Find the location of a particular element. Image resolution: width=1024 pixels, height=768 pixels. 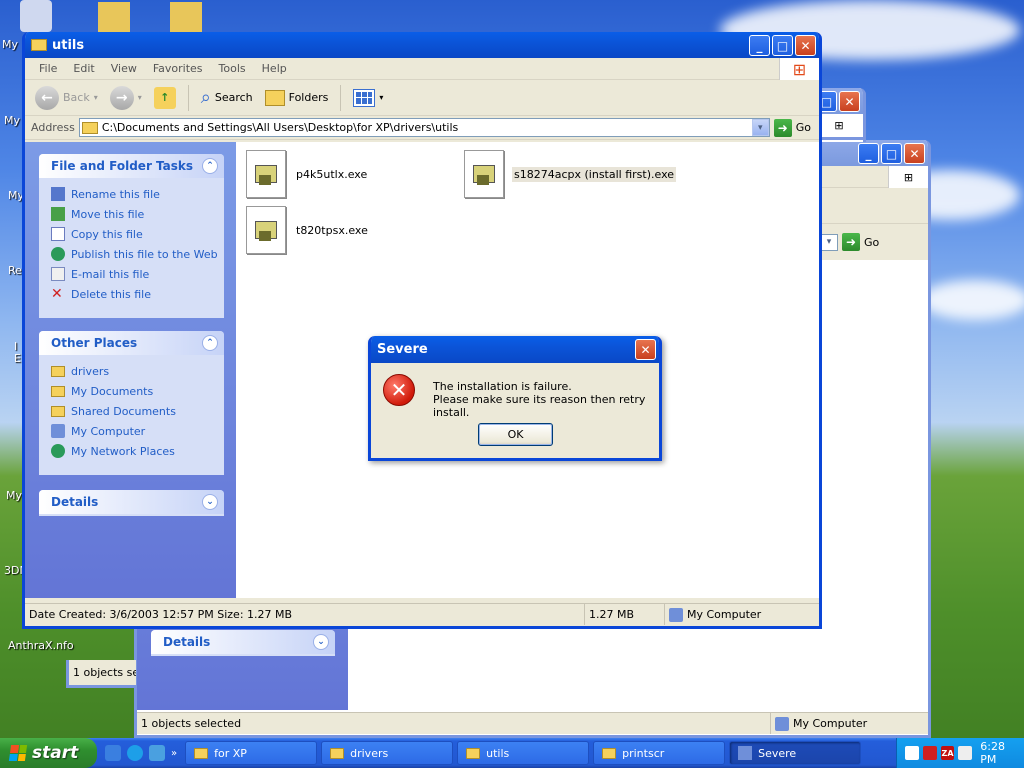

error-icon: ✕ is located at coordinates (399, 390).